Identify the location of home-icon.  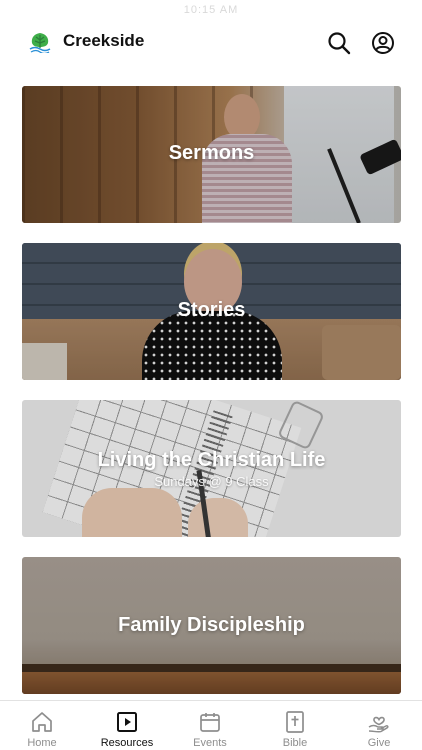
(42, 722).